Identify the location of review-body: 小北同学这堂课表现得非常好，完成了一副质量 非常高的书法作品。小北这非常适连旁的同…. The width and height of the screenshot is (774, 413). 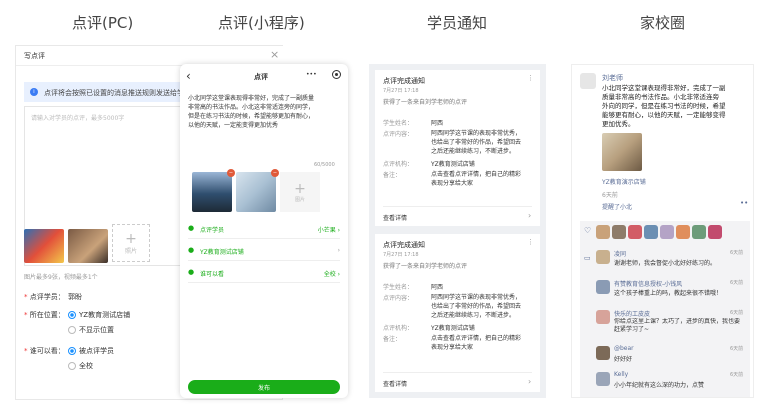
(251, 112).